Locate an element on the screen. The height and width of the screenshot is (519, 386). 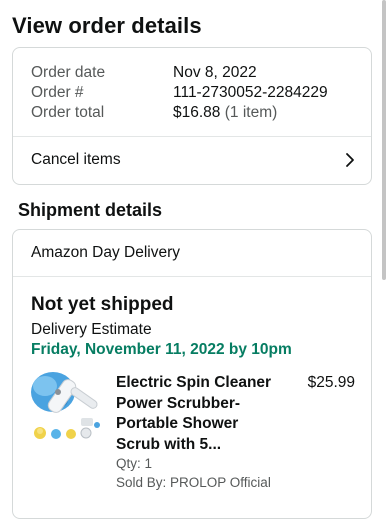
delivery-type: Amazon Day Delivery is located at coordinates (106, 252).